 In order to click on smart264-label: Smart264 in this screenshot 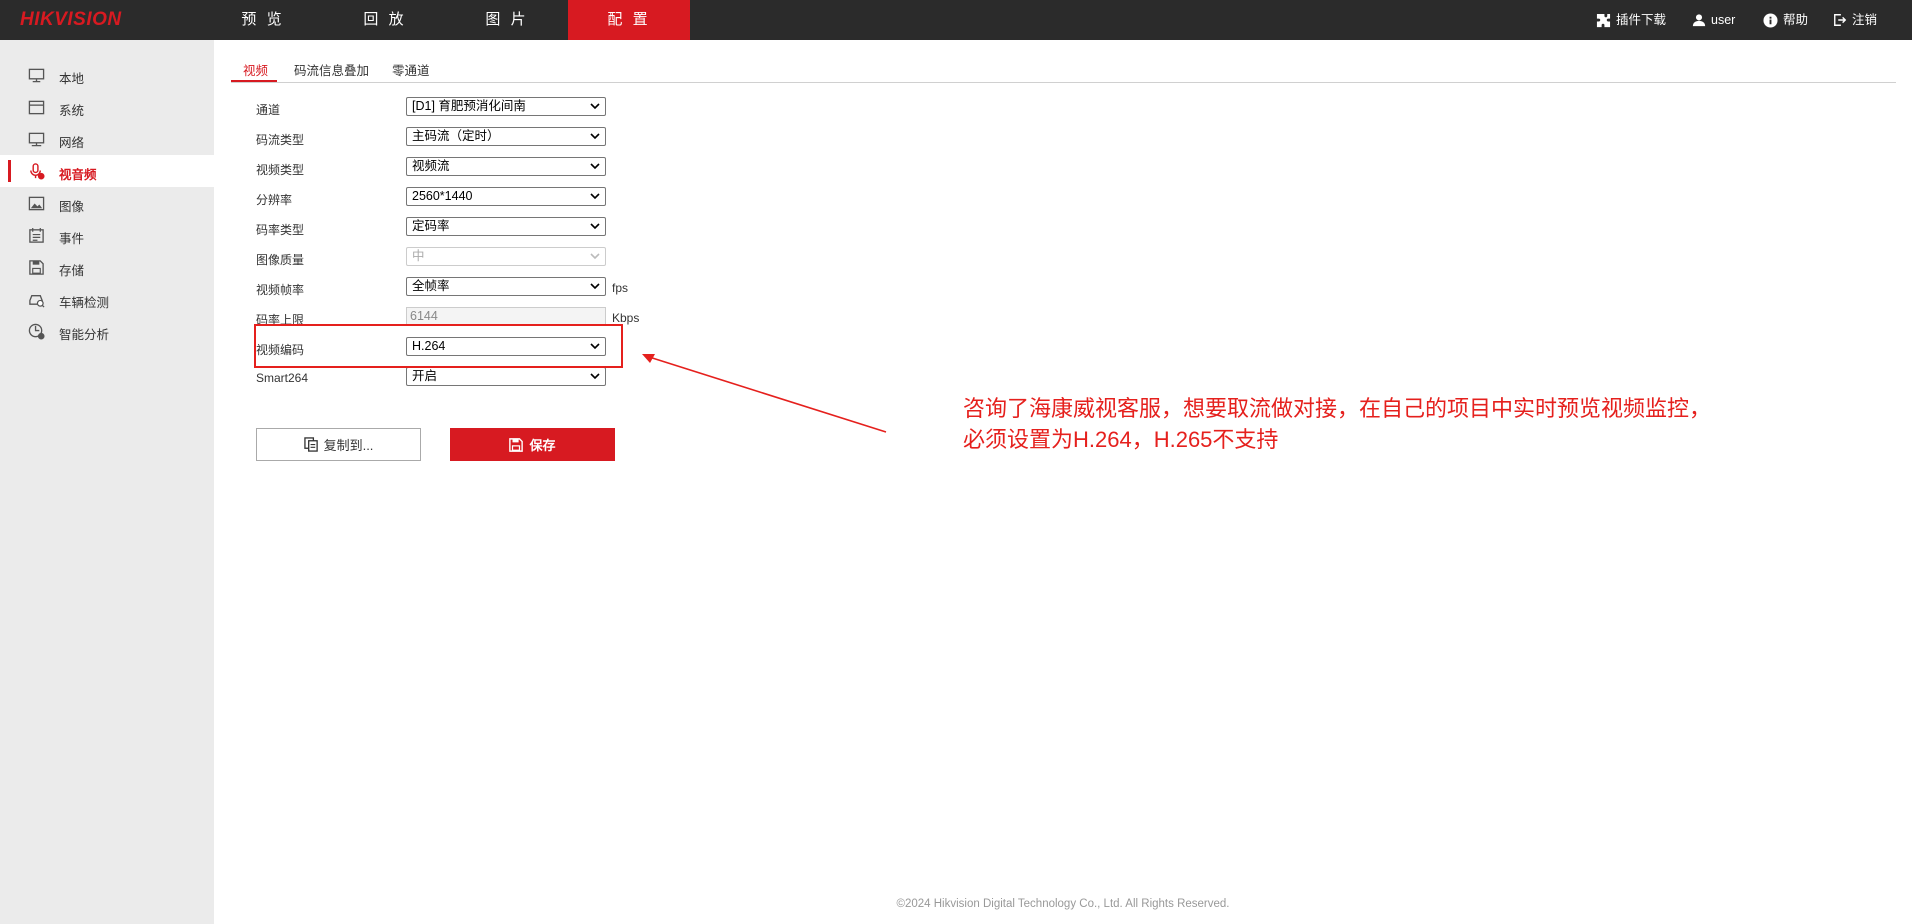, I will do `click(282, 378)`.